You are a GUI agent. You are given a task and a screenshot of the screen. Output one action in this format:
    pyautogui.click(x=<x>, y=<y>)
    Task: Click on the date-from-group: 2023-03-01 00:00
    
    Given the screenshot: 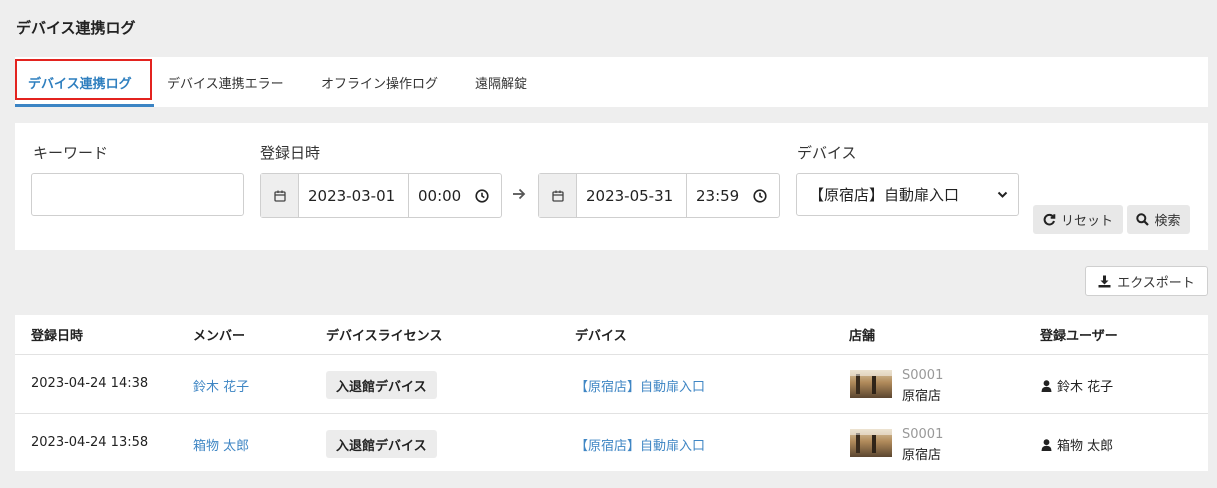 What is the action you would take?
    pyautogui.click(x=381, y=195)
    